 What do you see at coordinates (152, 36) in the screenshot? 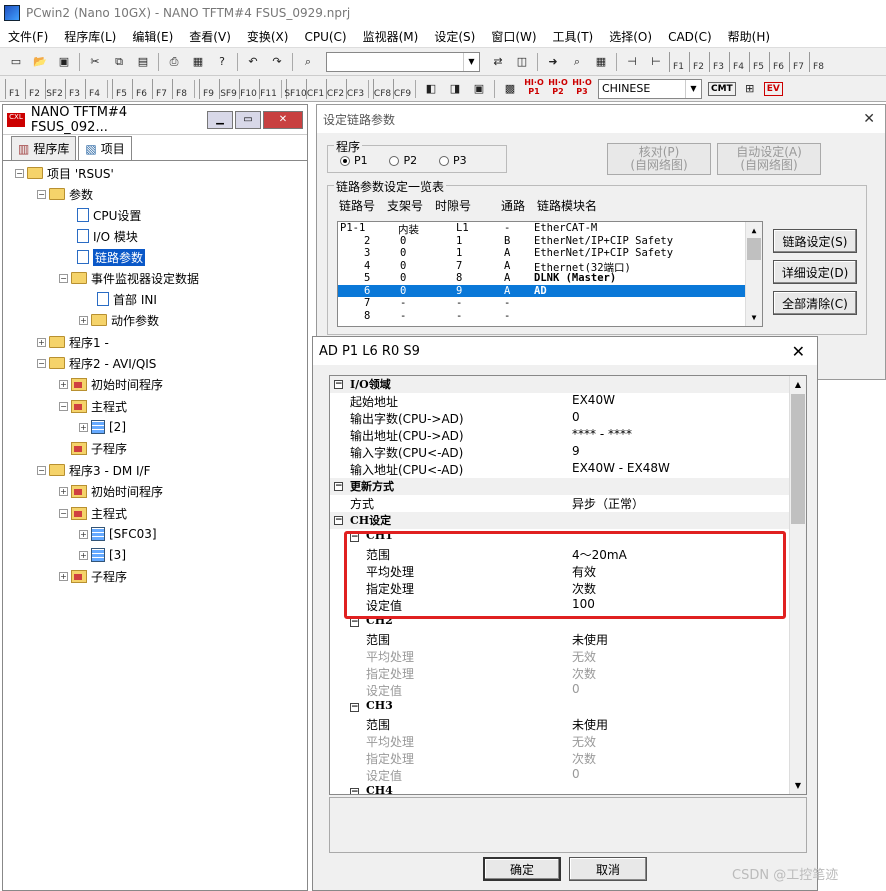
I see `menu-item: 编辑(E)` at bounding box center [152, 36].